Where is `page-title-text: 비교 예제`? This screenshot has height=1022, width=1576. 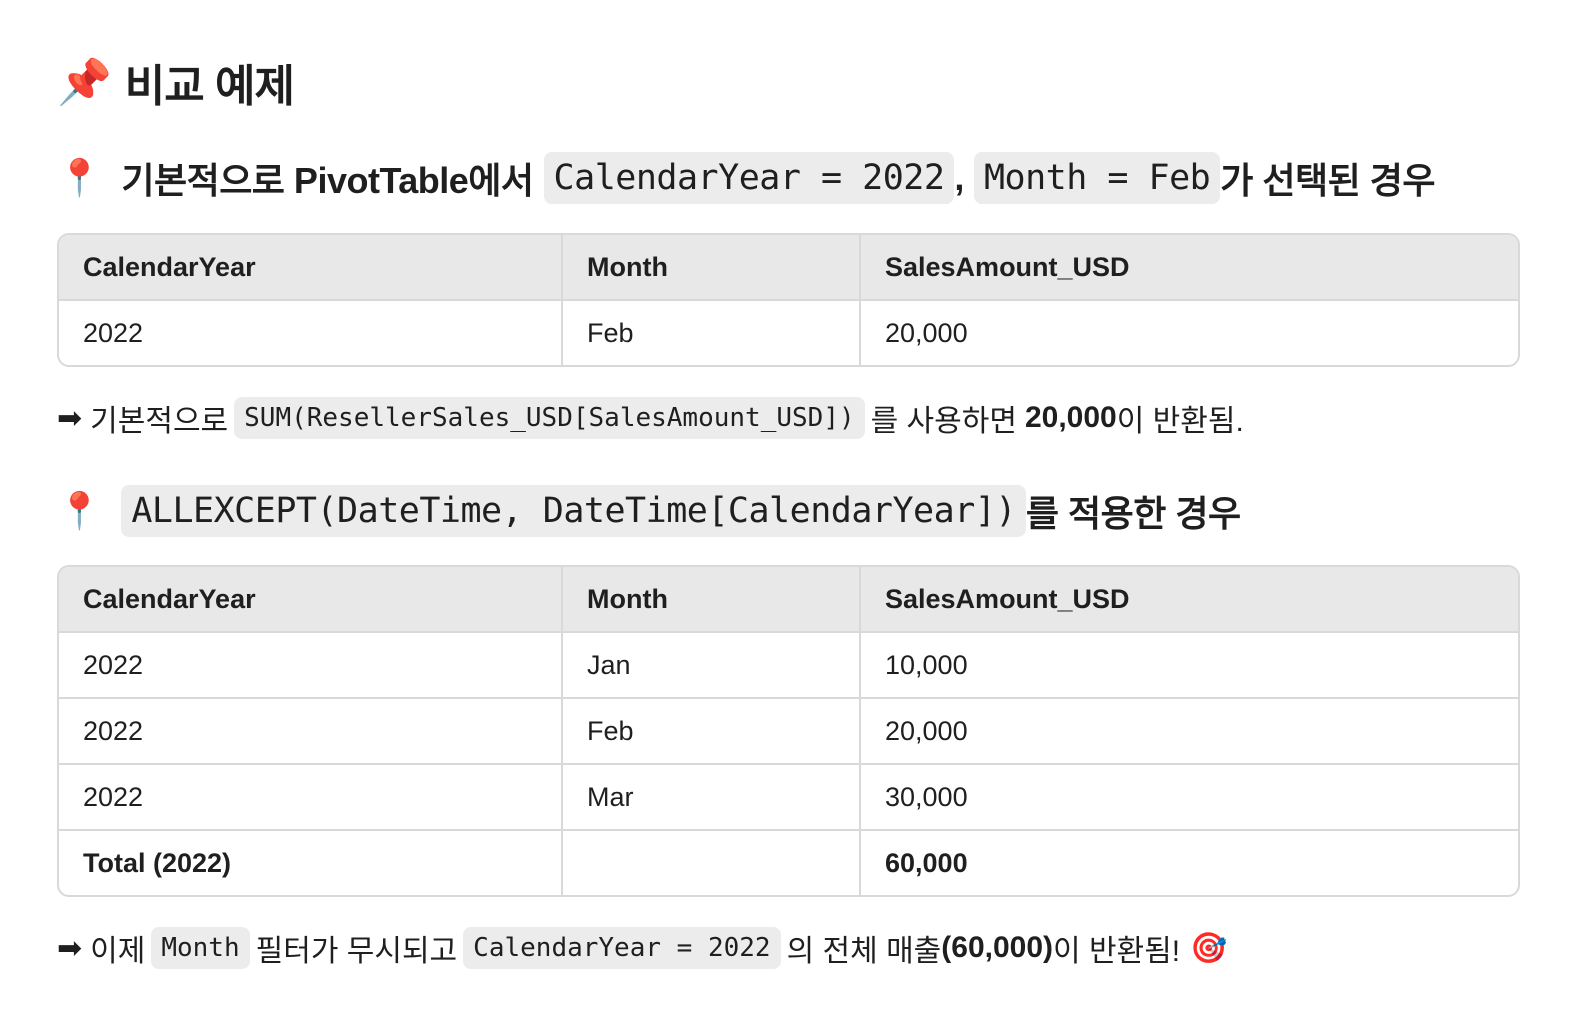
page-title-text: 비교 예제 is located at coordinates (209, 86).